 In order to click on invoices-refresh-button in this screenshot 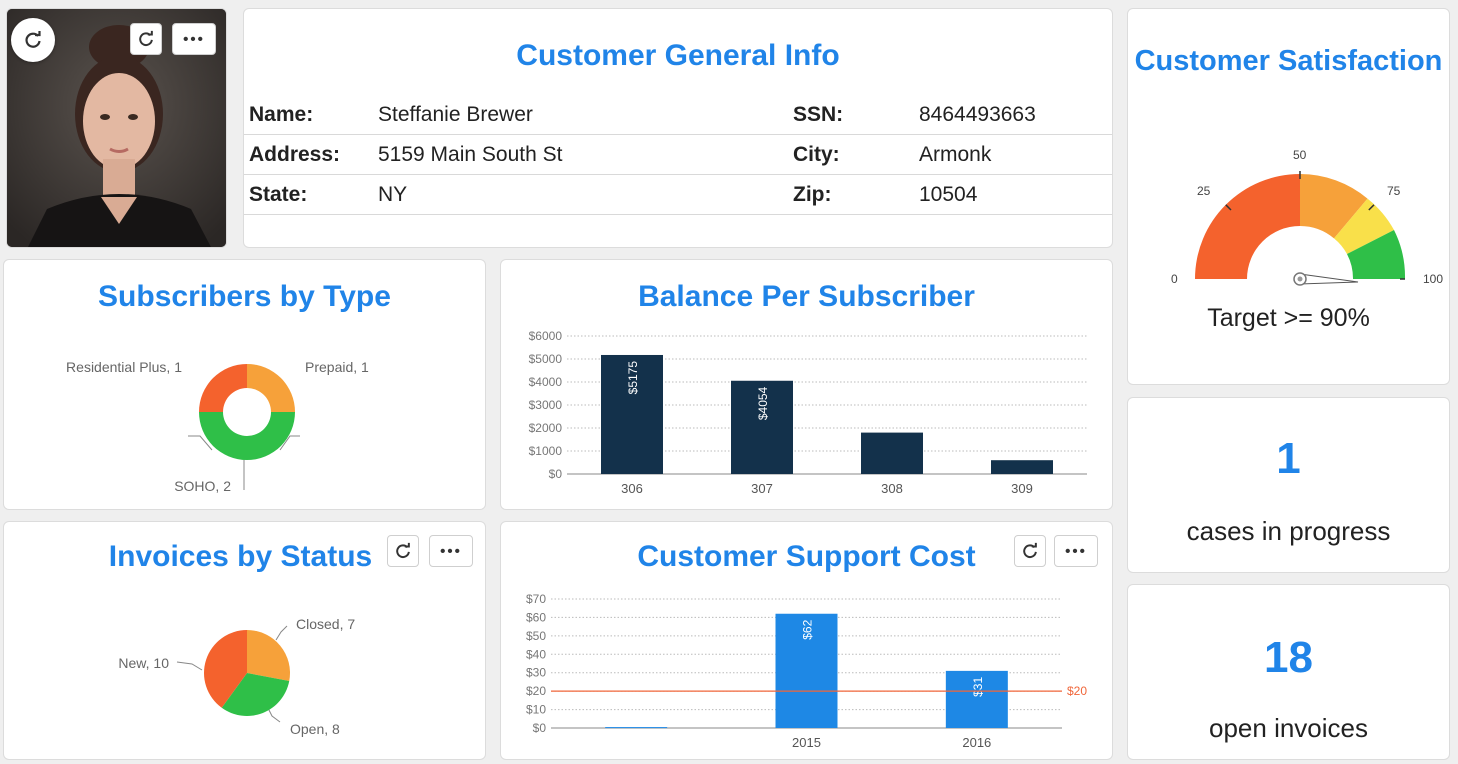, I will do `click(403, 551)`.